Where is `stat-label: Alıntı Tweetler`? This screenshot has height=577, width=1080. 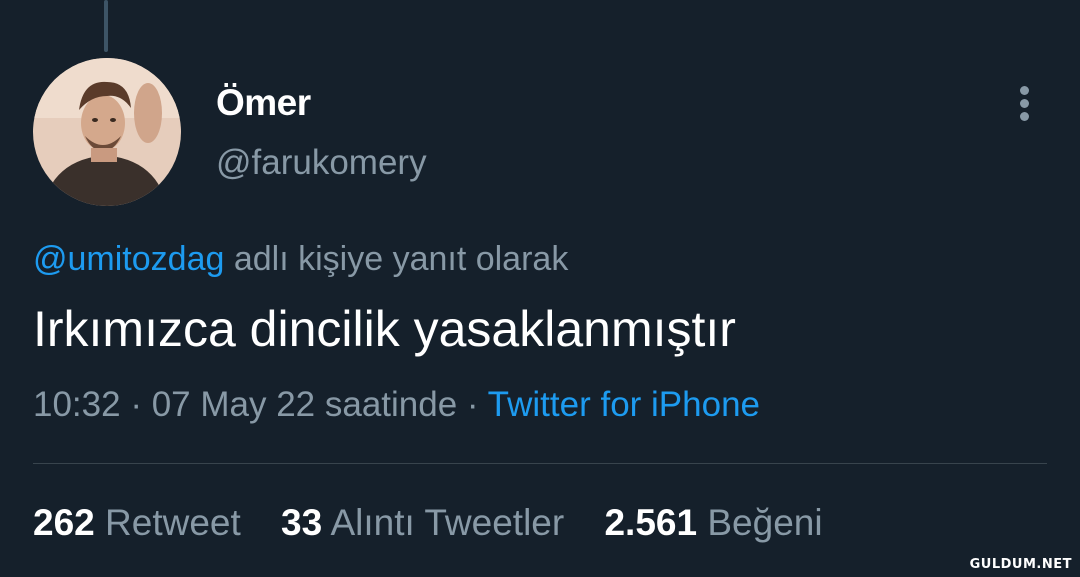 stat-label: Alıntı Tweetler is located at coordinates (447, 522).